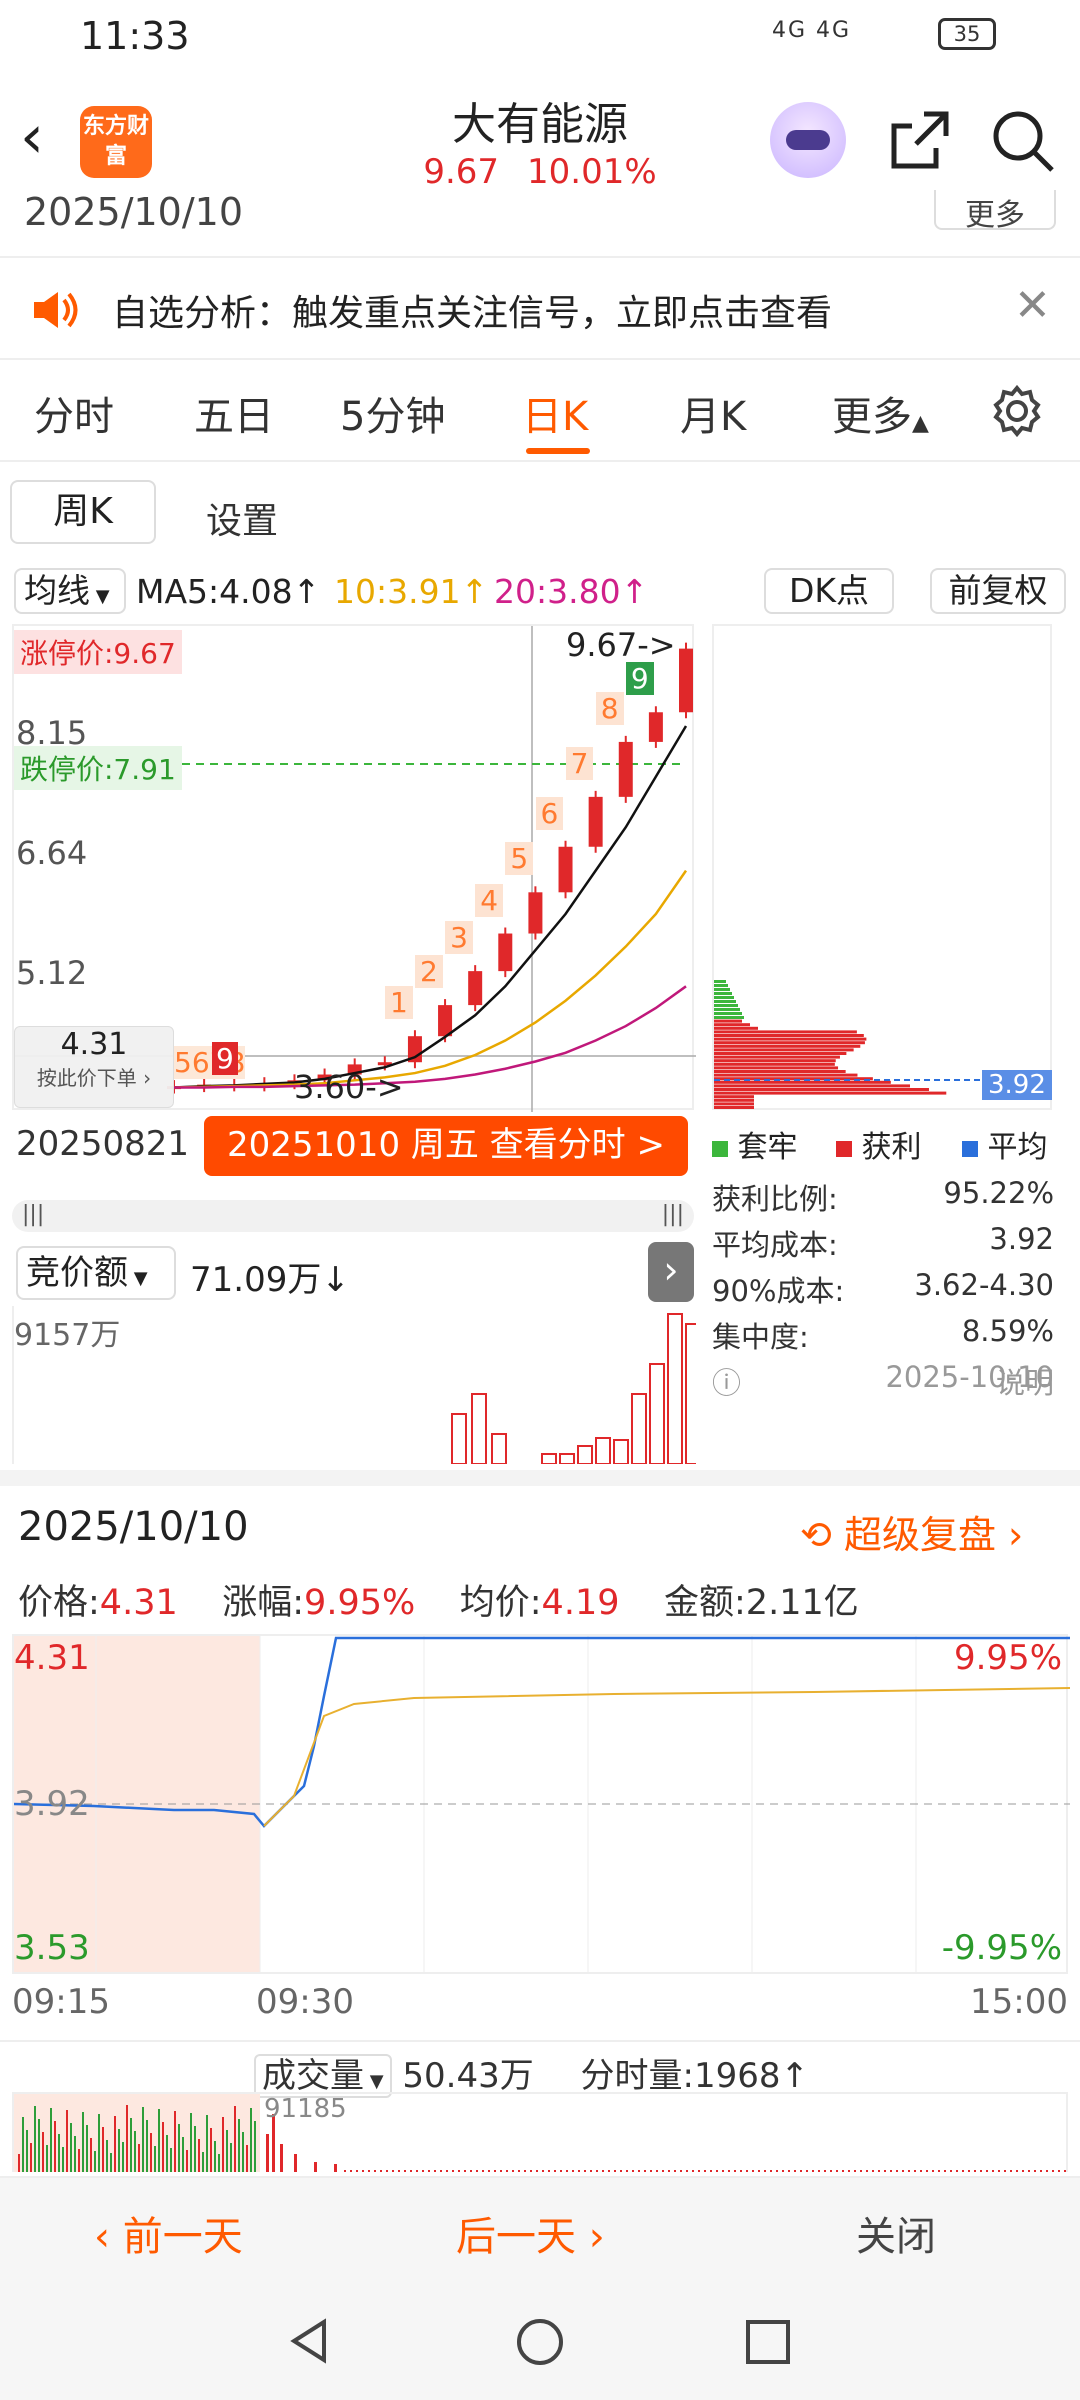 The width and height of the screenshot is (1080, 2400). I want to click on auction-selector: 竞价额 ▼, so click(96, 1273).